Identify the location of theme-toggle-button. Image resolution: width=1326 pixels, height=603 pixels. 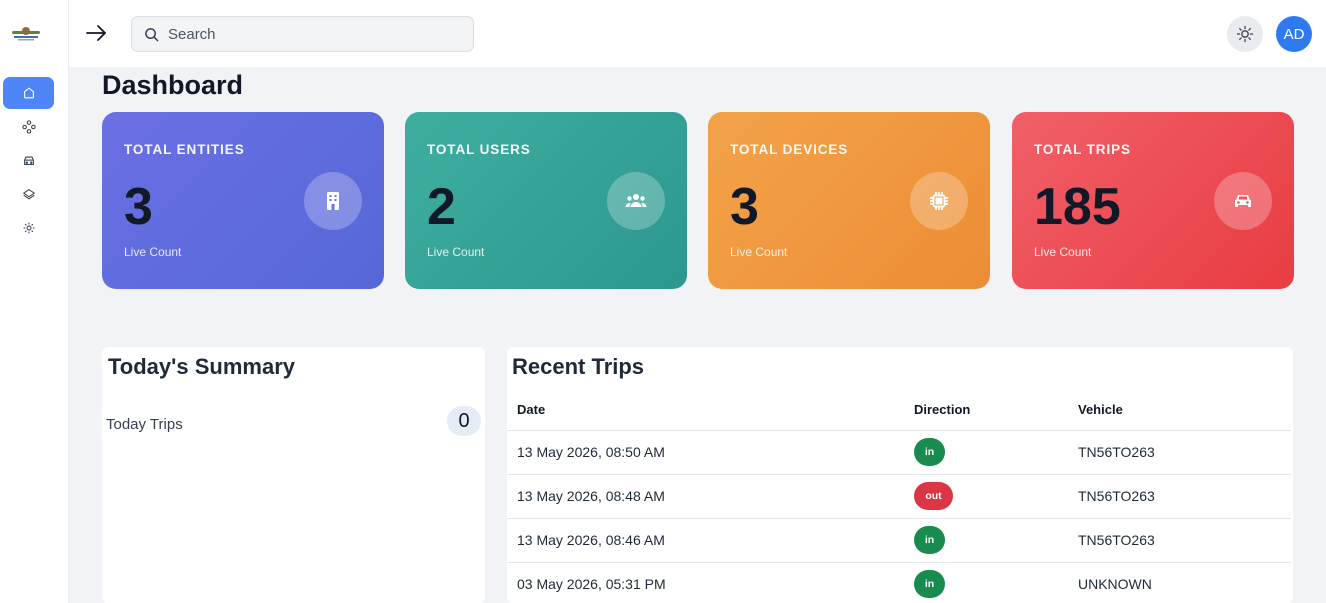
(1245, 34).